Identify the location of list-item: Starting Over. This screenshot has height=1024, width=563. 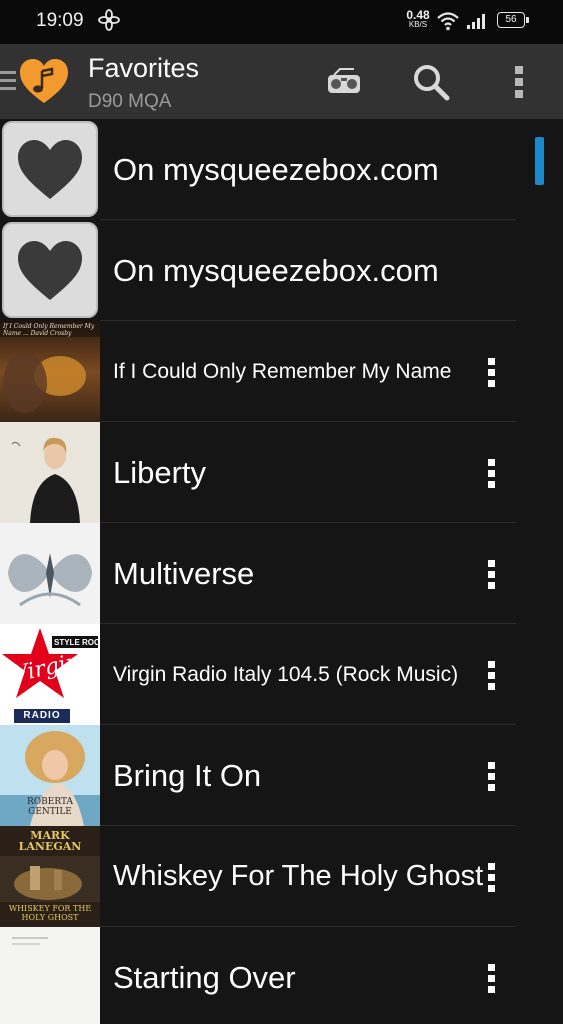
(258, 975).